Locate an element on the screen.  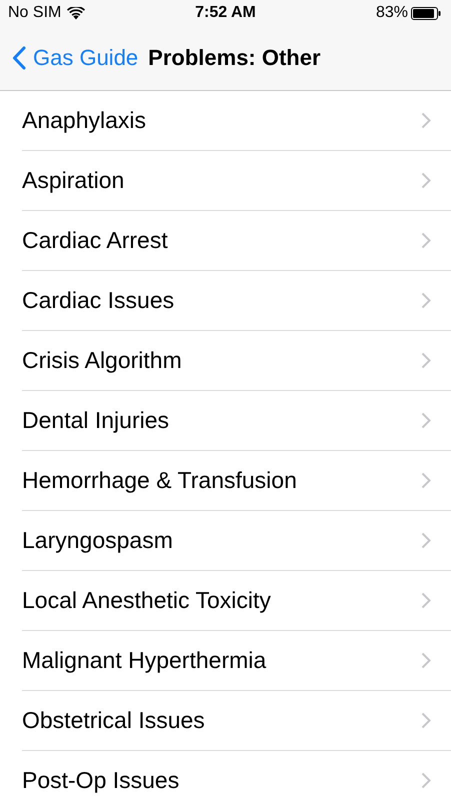
battery-icon is located at coordinates (426, 13).